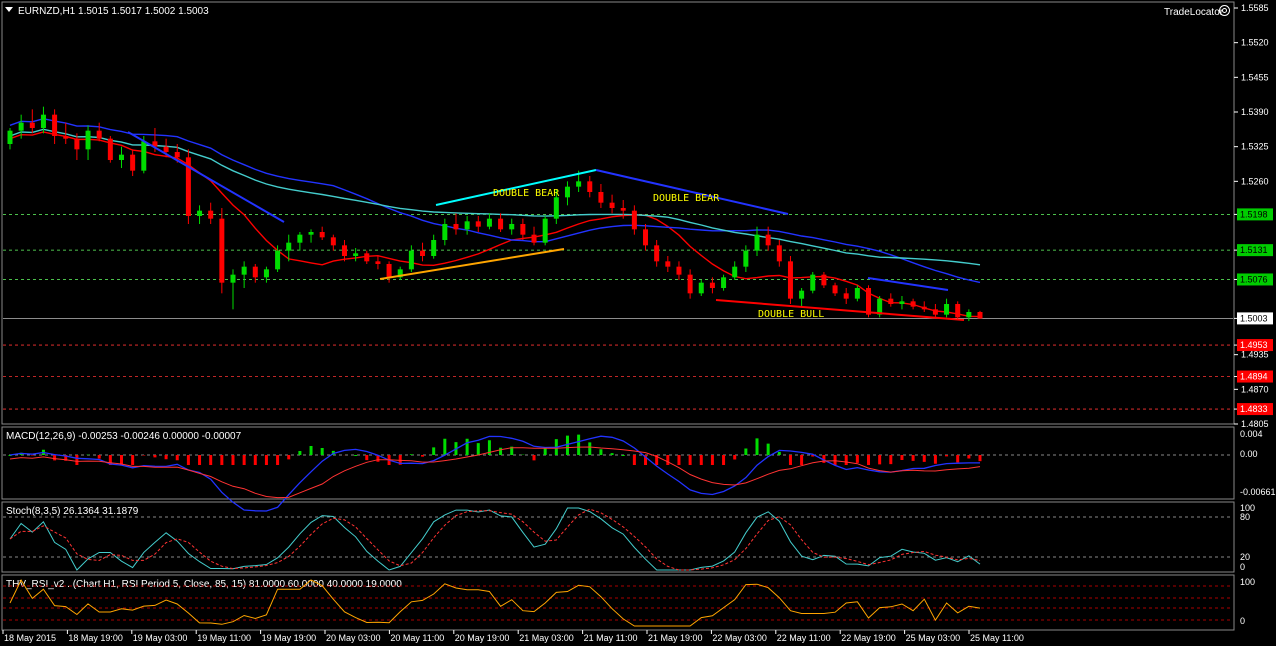  What do you see at coordinates (686, 198) in the screenshot?
I see `annotation-double-bear-2: DOUBLE BEAR` at bounding box center [686, 198].